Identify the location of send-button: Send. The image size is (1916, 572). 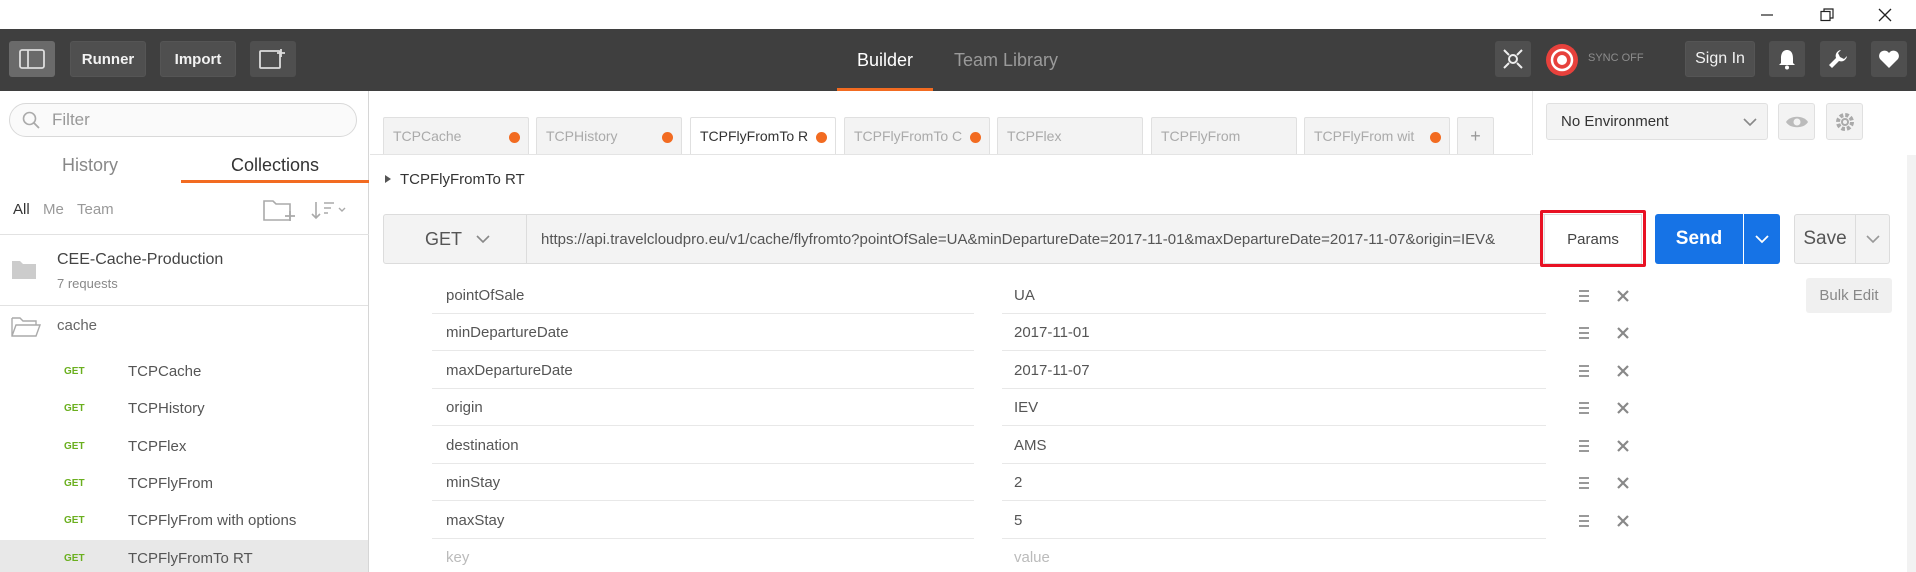
(1699, 239).